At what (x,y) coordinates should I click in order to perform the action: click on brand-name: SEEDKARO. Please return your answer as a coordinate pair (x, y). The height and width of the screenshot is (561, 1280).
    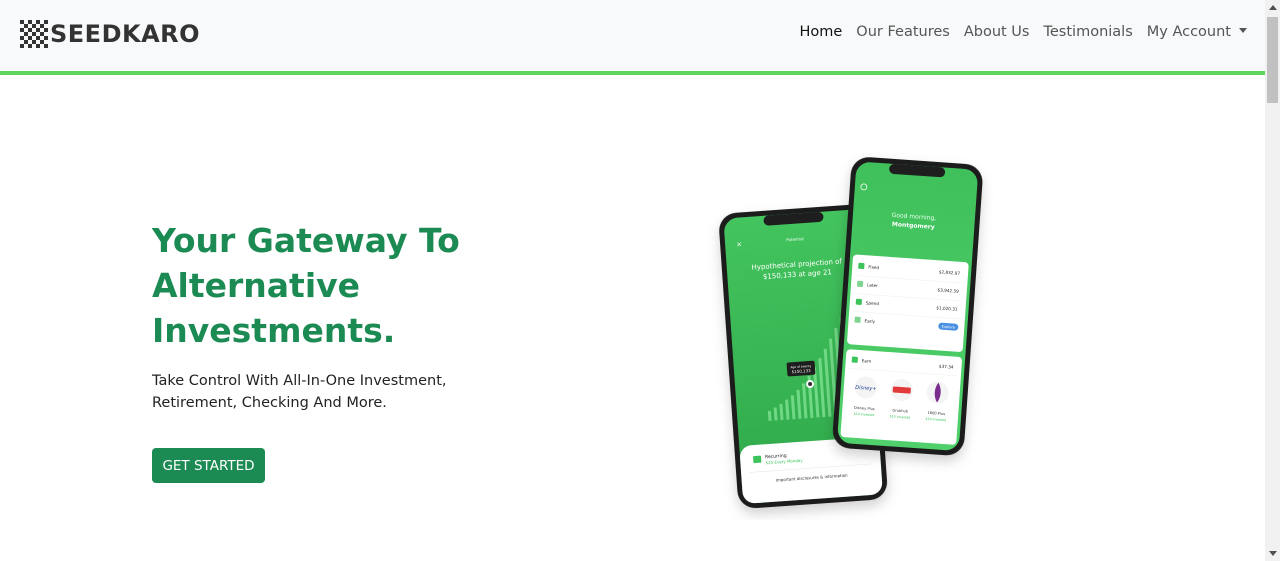
    Looking at the image, I should click on (125, 34).